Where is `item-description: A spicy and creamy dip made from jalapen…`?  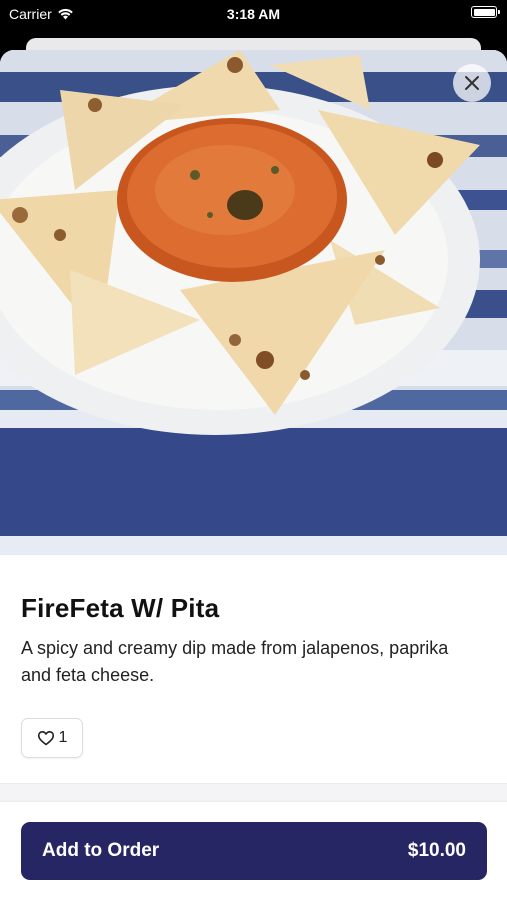 item-description: A spicy and creamy dip made from jalapen… is located at coordinates (235, 661).